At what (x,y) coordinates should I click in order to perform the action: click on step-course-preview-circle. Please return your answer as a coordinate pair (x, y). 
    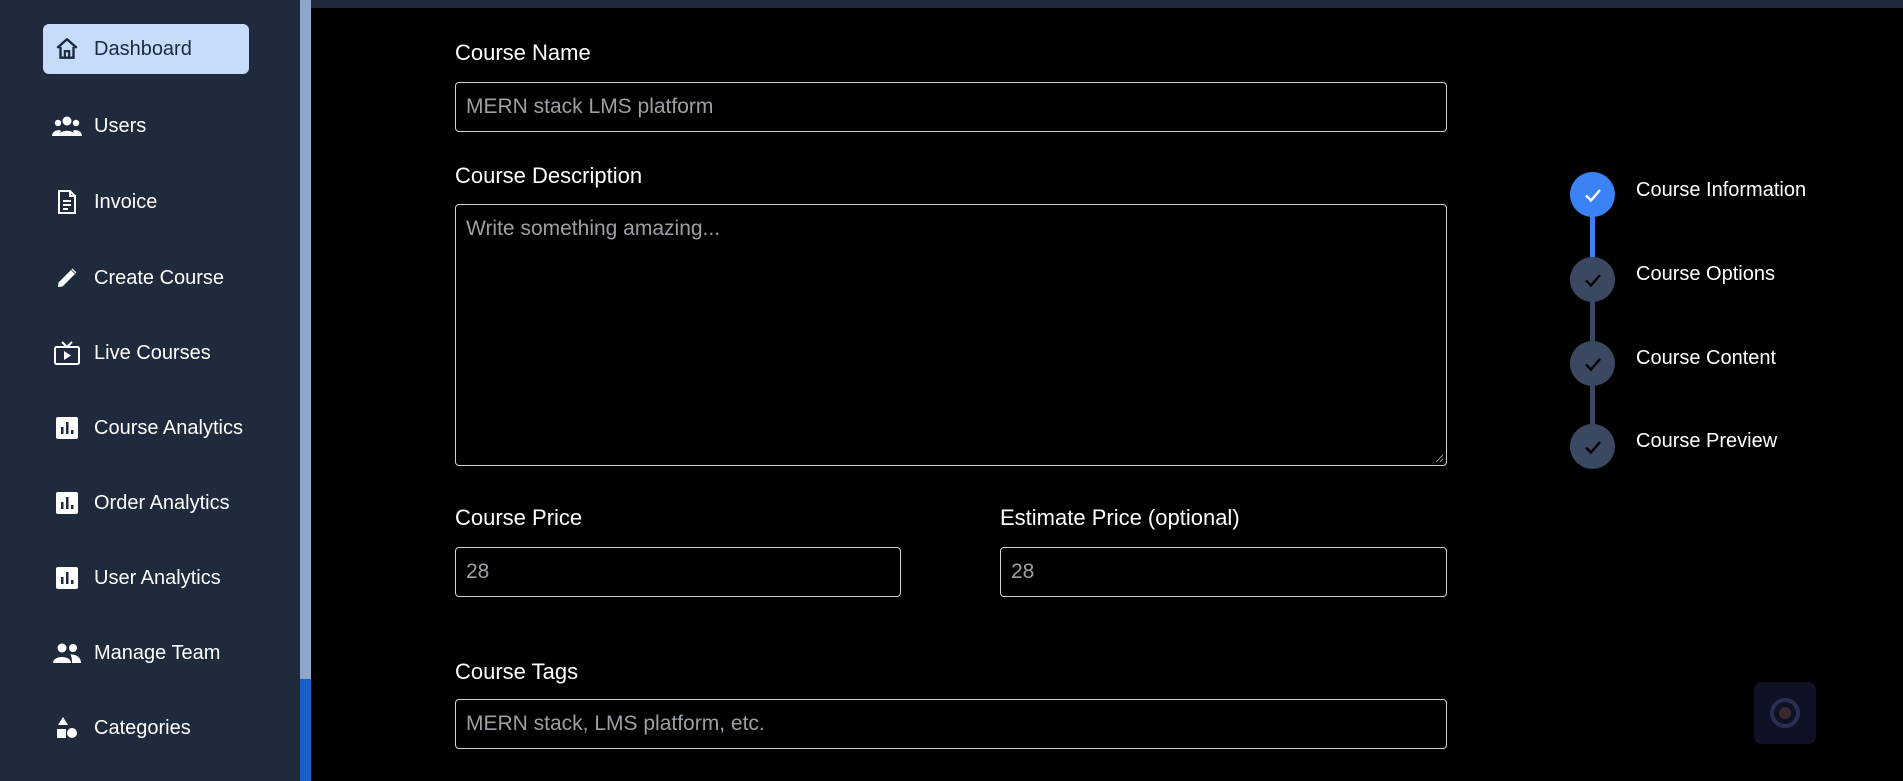
    Looking at the image, I should click on (1592, 446).